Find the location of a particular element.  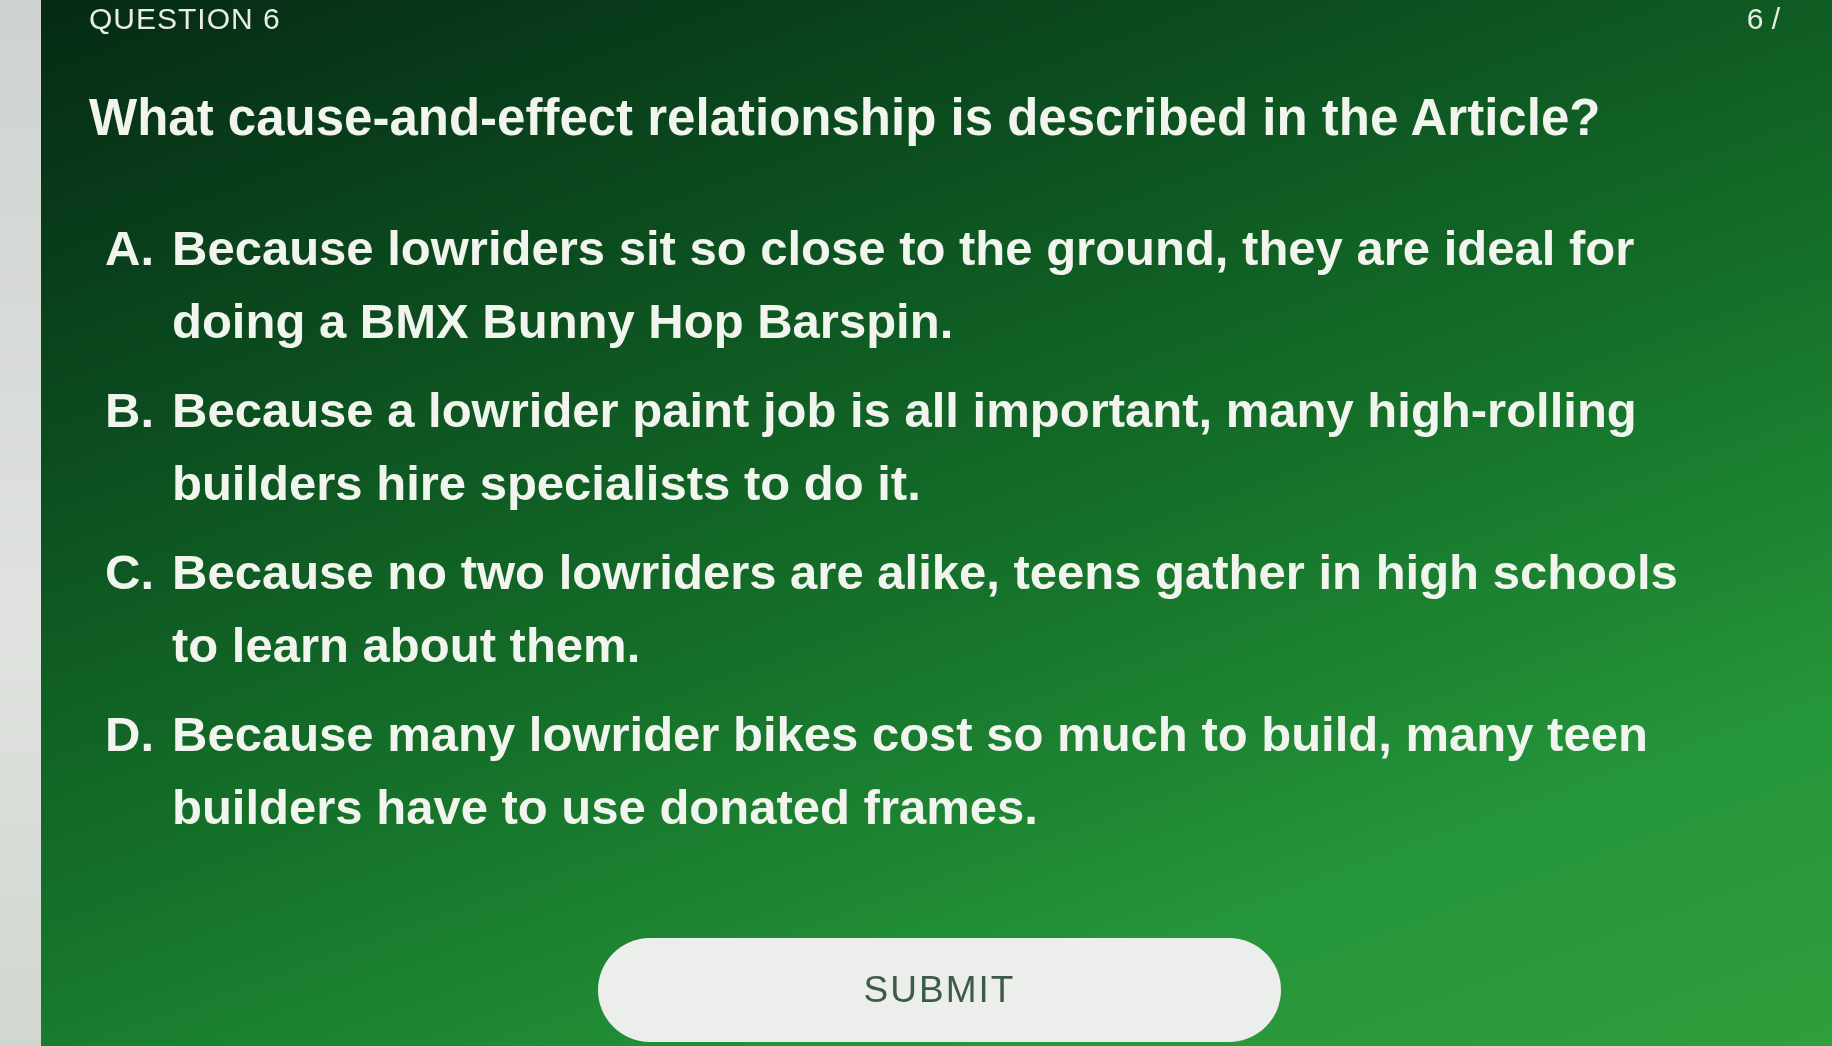

option-text: Because lowriders sit so close to the ground, they are ideal for doing a BMX Bunny Hop Barspin. is located at coordinates (904, 285).